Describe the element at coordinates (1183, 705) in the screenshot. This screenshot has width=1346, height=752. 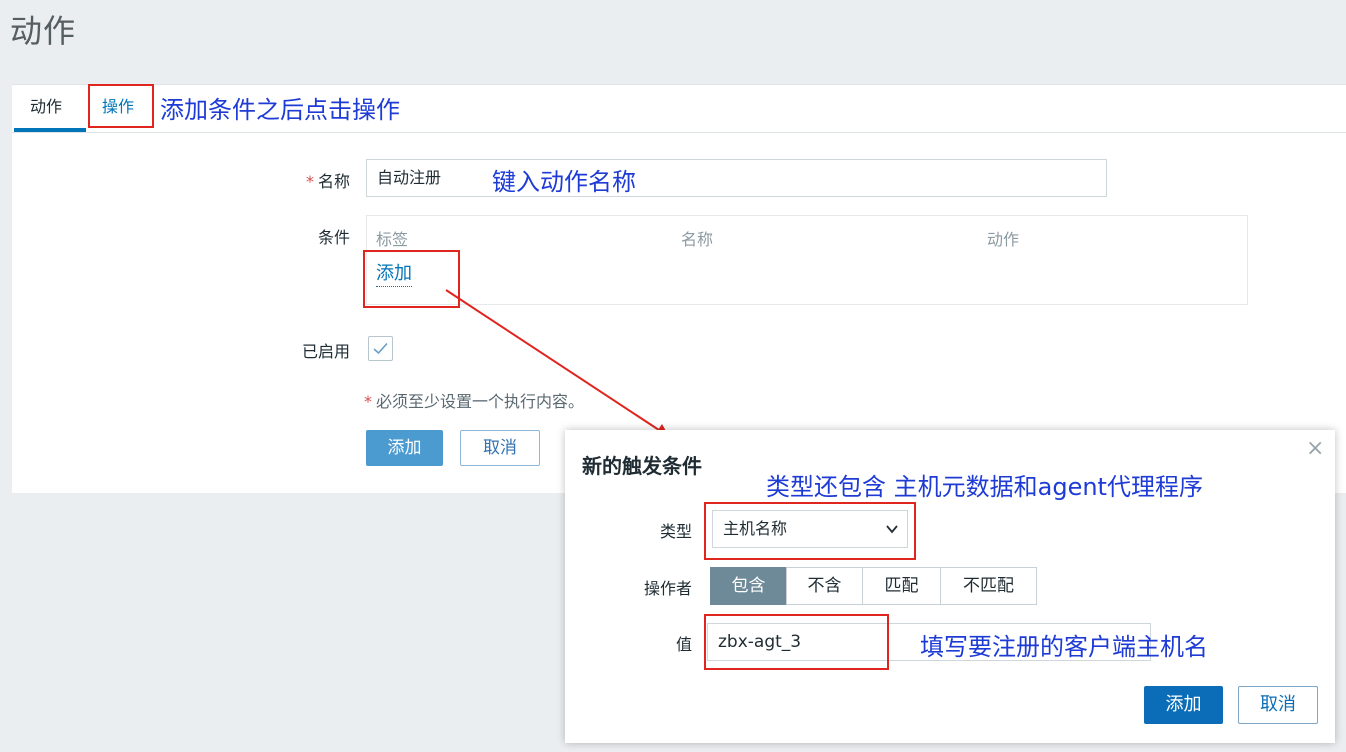
I see `dialog-add-button: 添加` at that location.